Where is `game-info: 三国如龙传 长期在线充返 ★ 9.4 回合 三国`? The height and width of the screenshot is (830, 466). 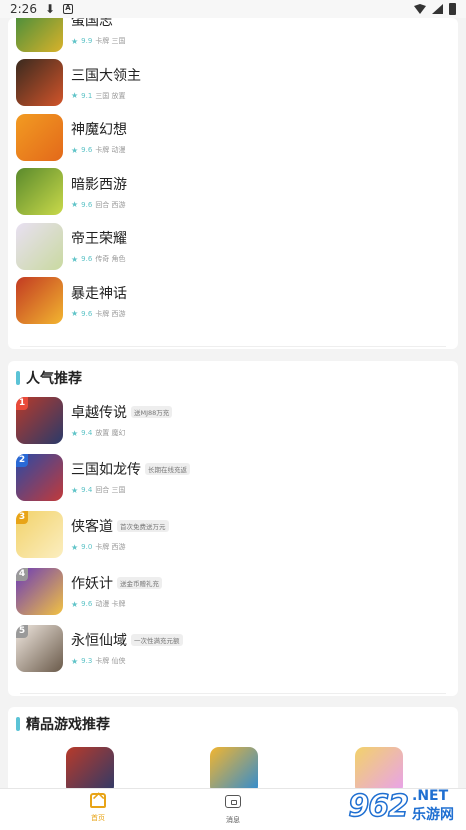 game-info: 三国如龙传 长期在线充返 ★ 9.4 回合 三国 is located at coordinates (130, 477).